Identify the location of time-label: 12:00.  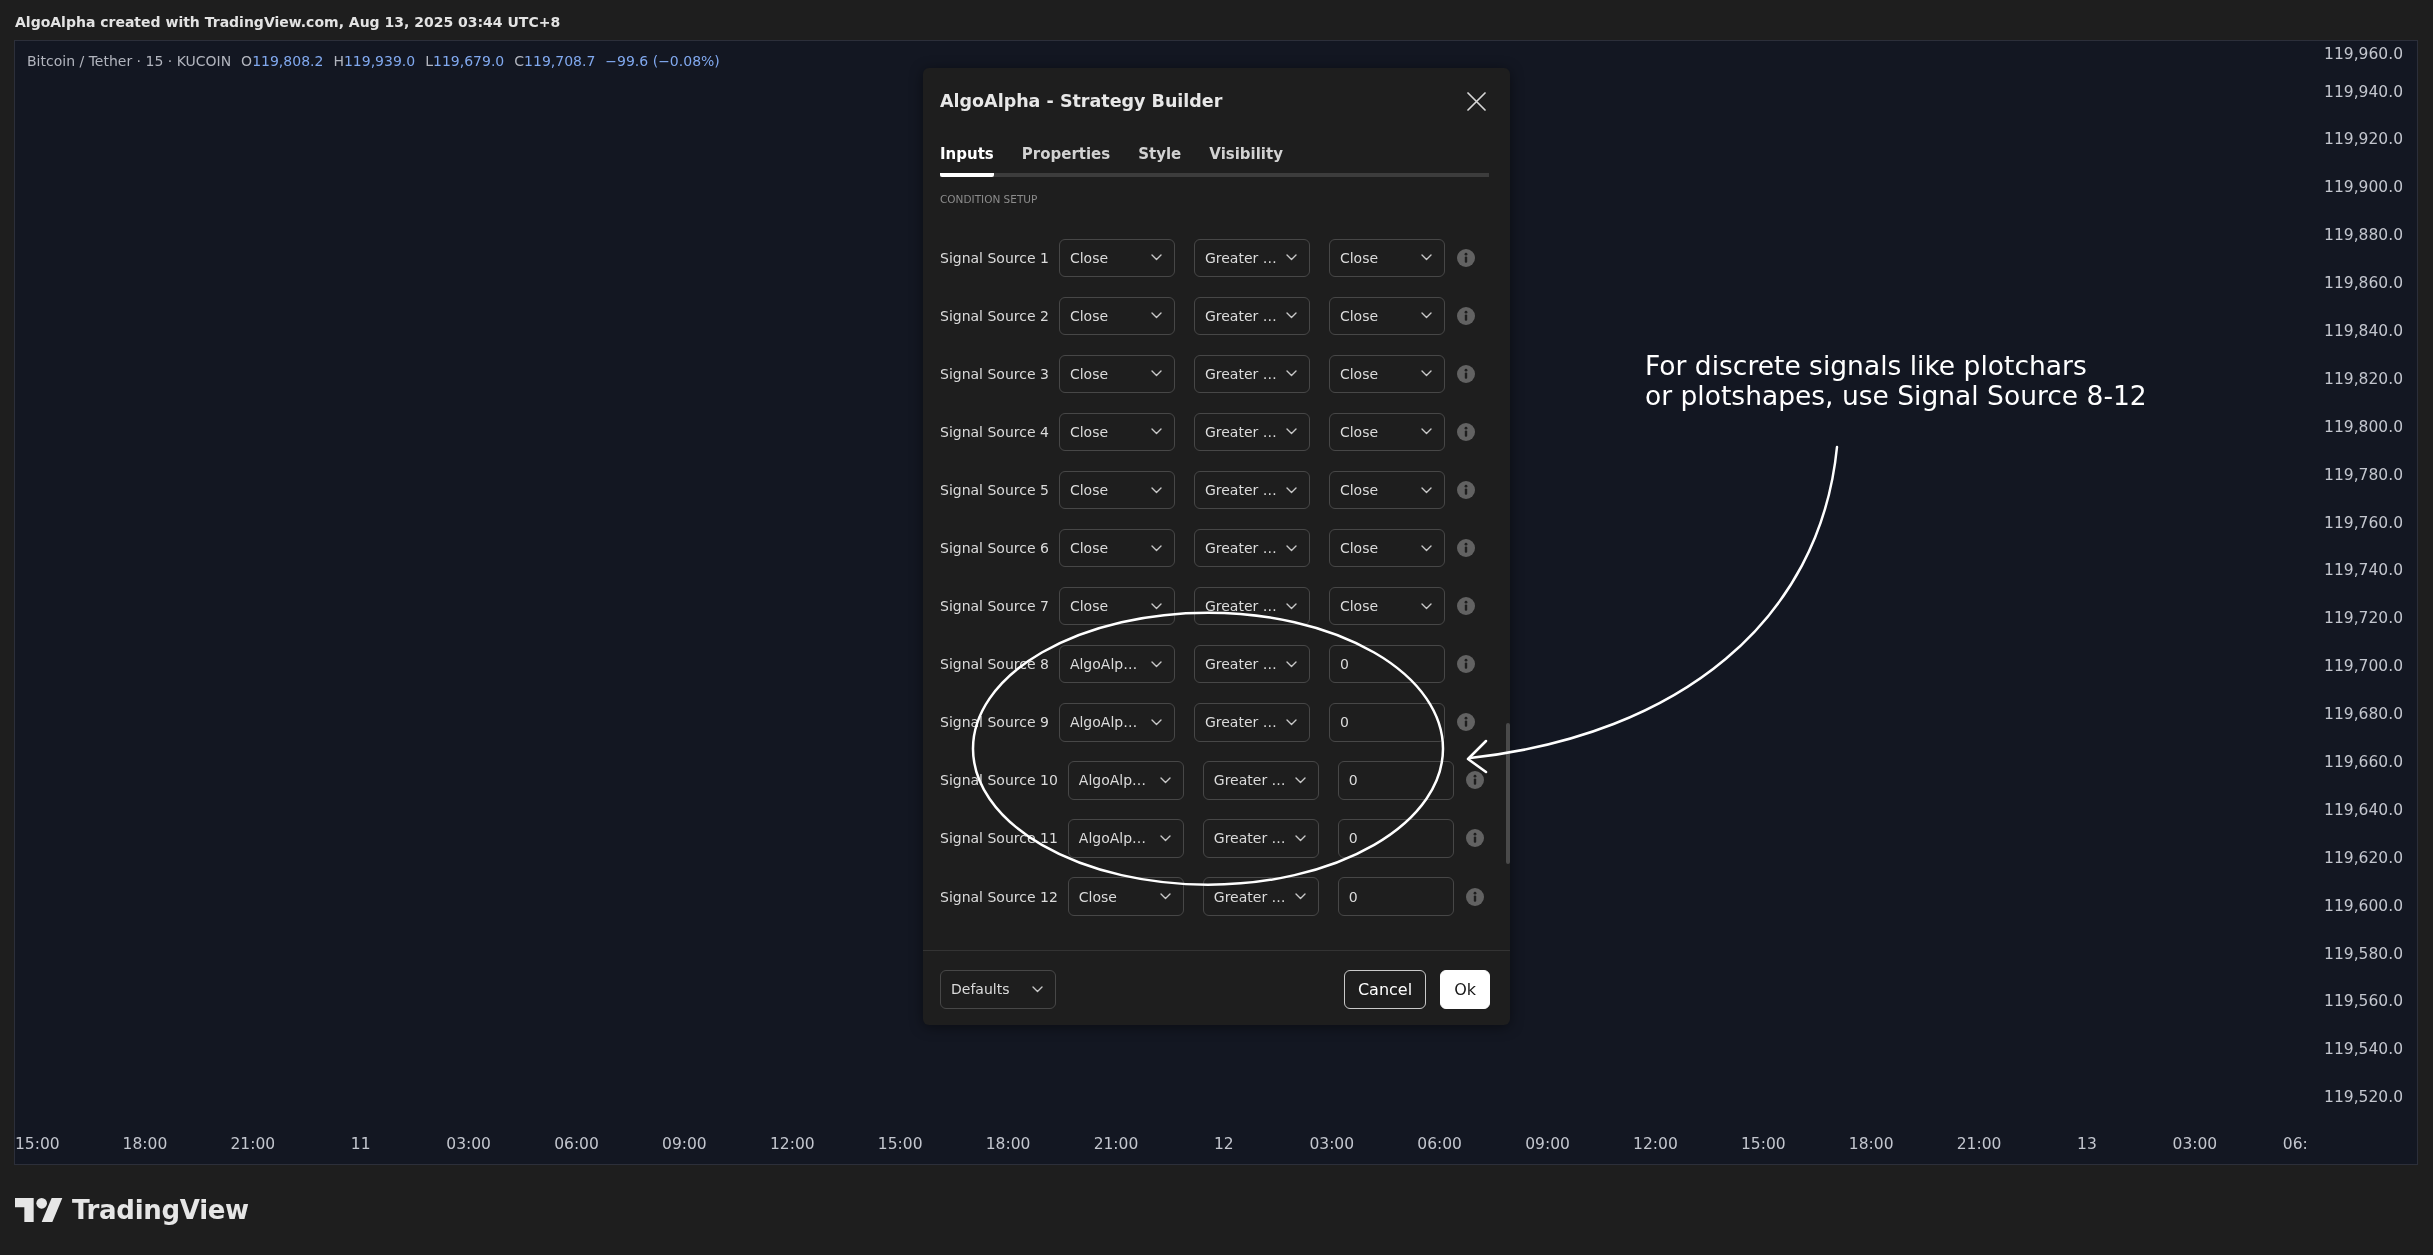
(1655, 1144).